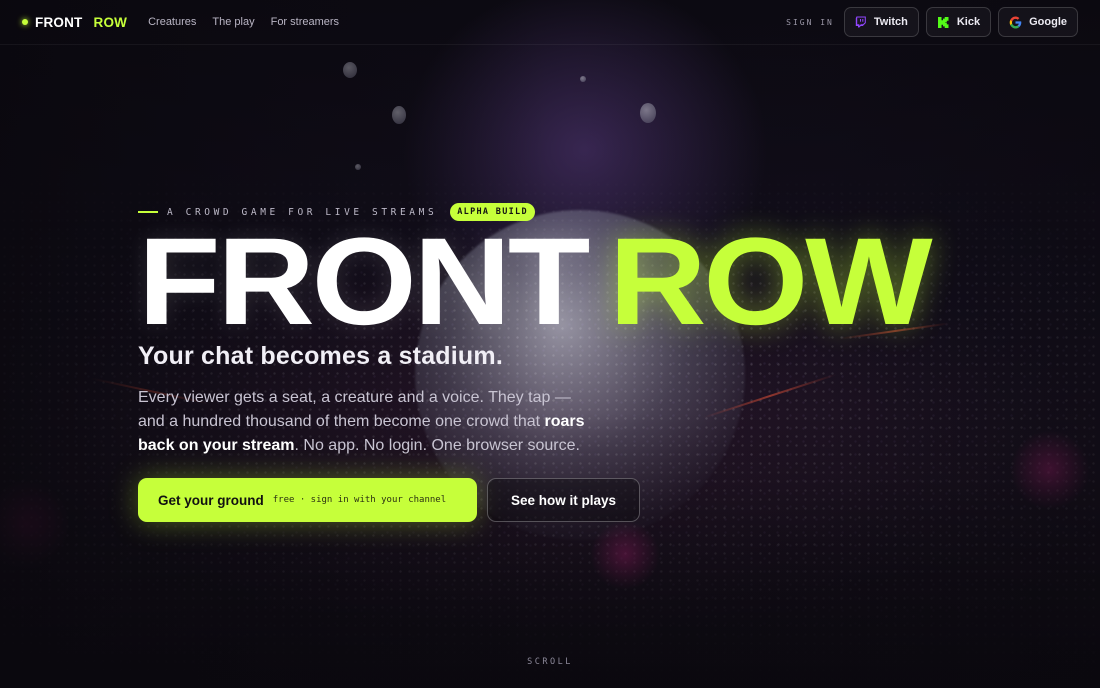  Describe the element at coordinates (890, 22) in the screenshot. I see `twitch-button-label: Twitch` at that location.